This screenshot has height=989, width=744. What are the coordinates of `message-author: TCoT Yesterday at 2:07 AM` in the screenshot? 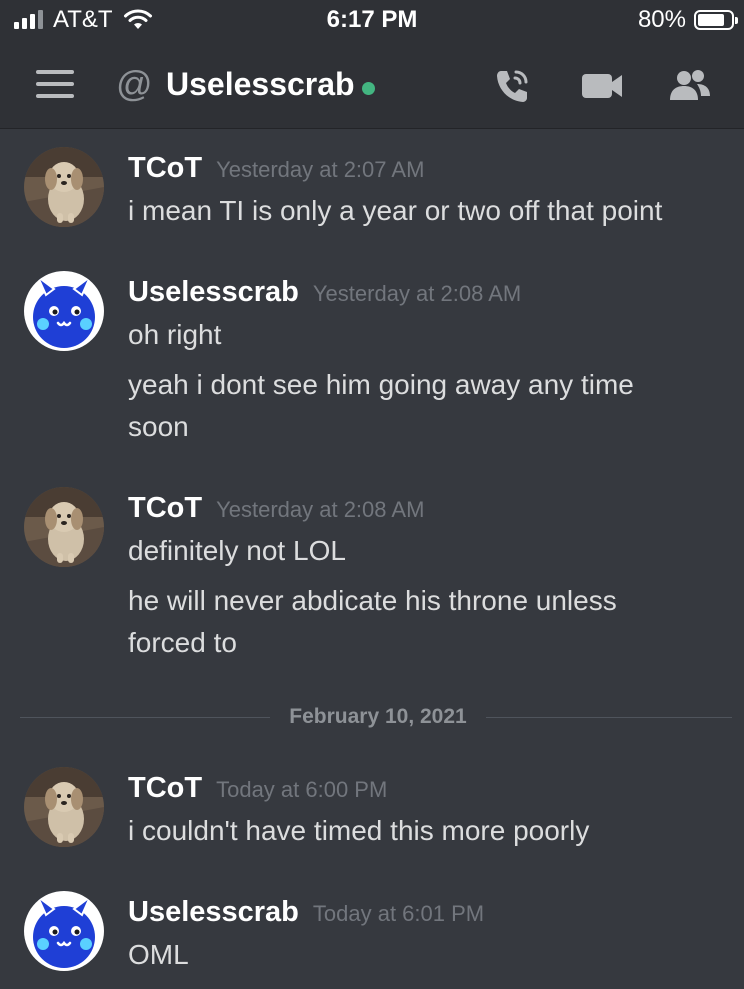 It's located at (276, 169).